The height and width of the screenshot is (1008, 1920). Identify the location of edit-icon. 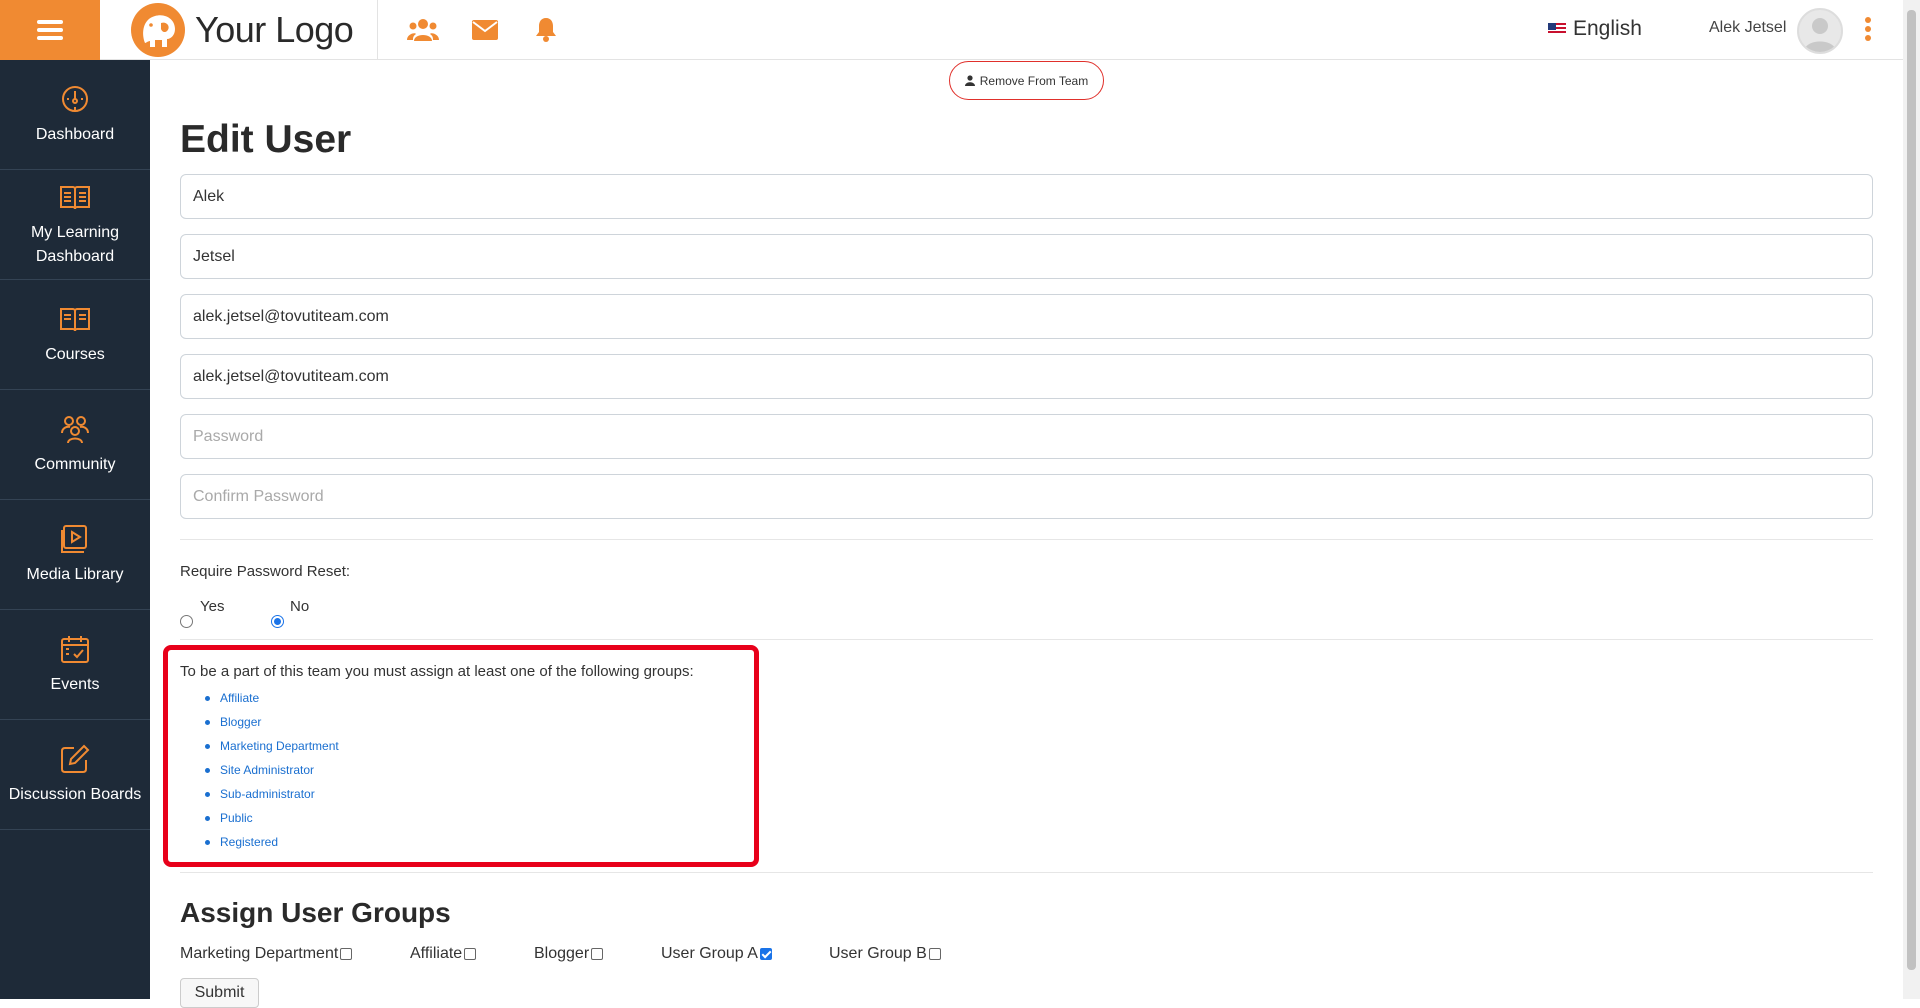
(75, 759).